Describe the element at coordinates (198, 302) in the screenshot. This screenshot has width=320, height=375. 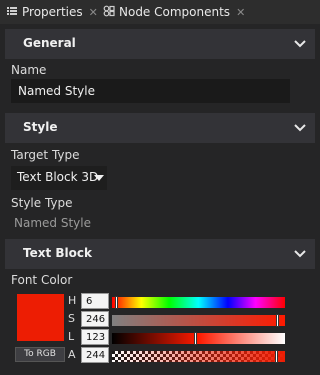
I see `hue-slider` at that location.